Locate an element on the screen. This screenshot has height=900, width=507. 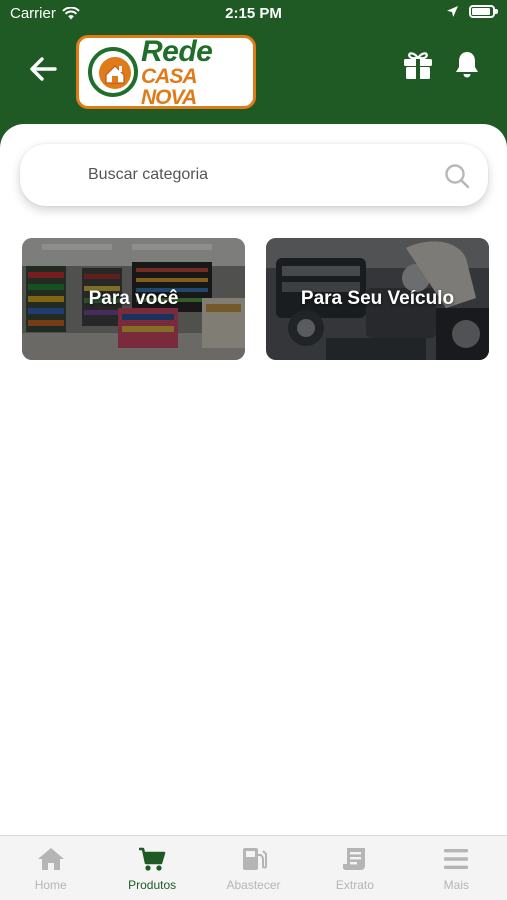
home-icon is located at coordinates (50, 859).